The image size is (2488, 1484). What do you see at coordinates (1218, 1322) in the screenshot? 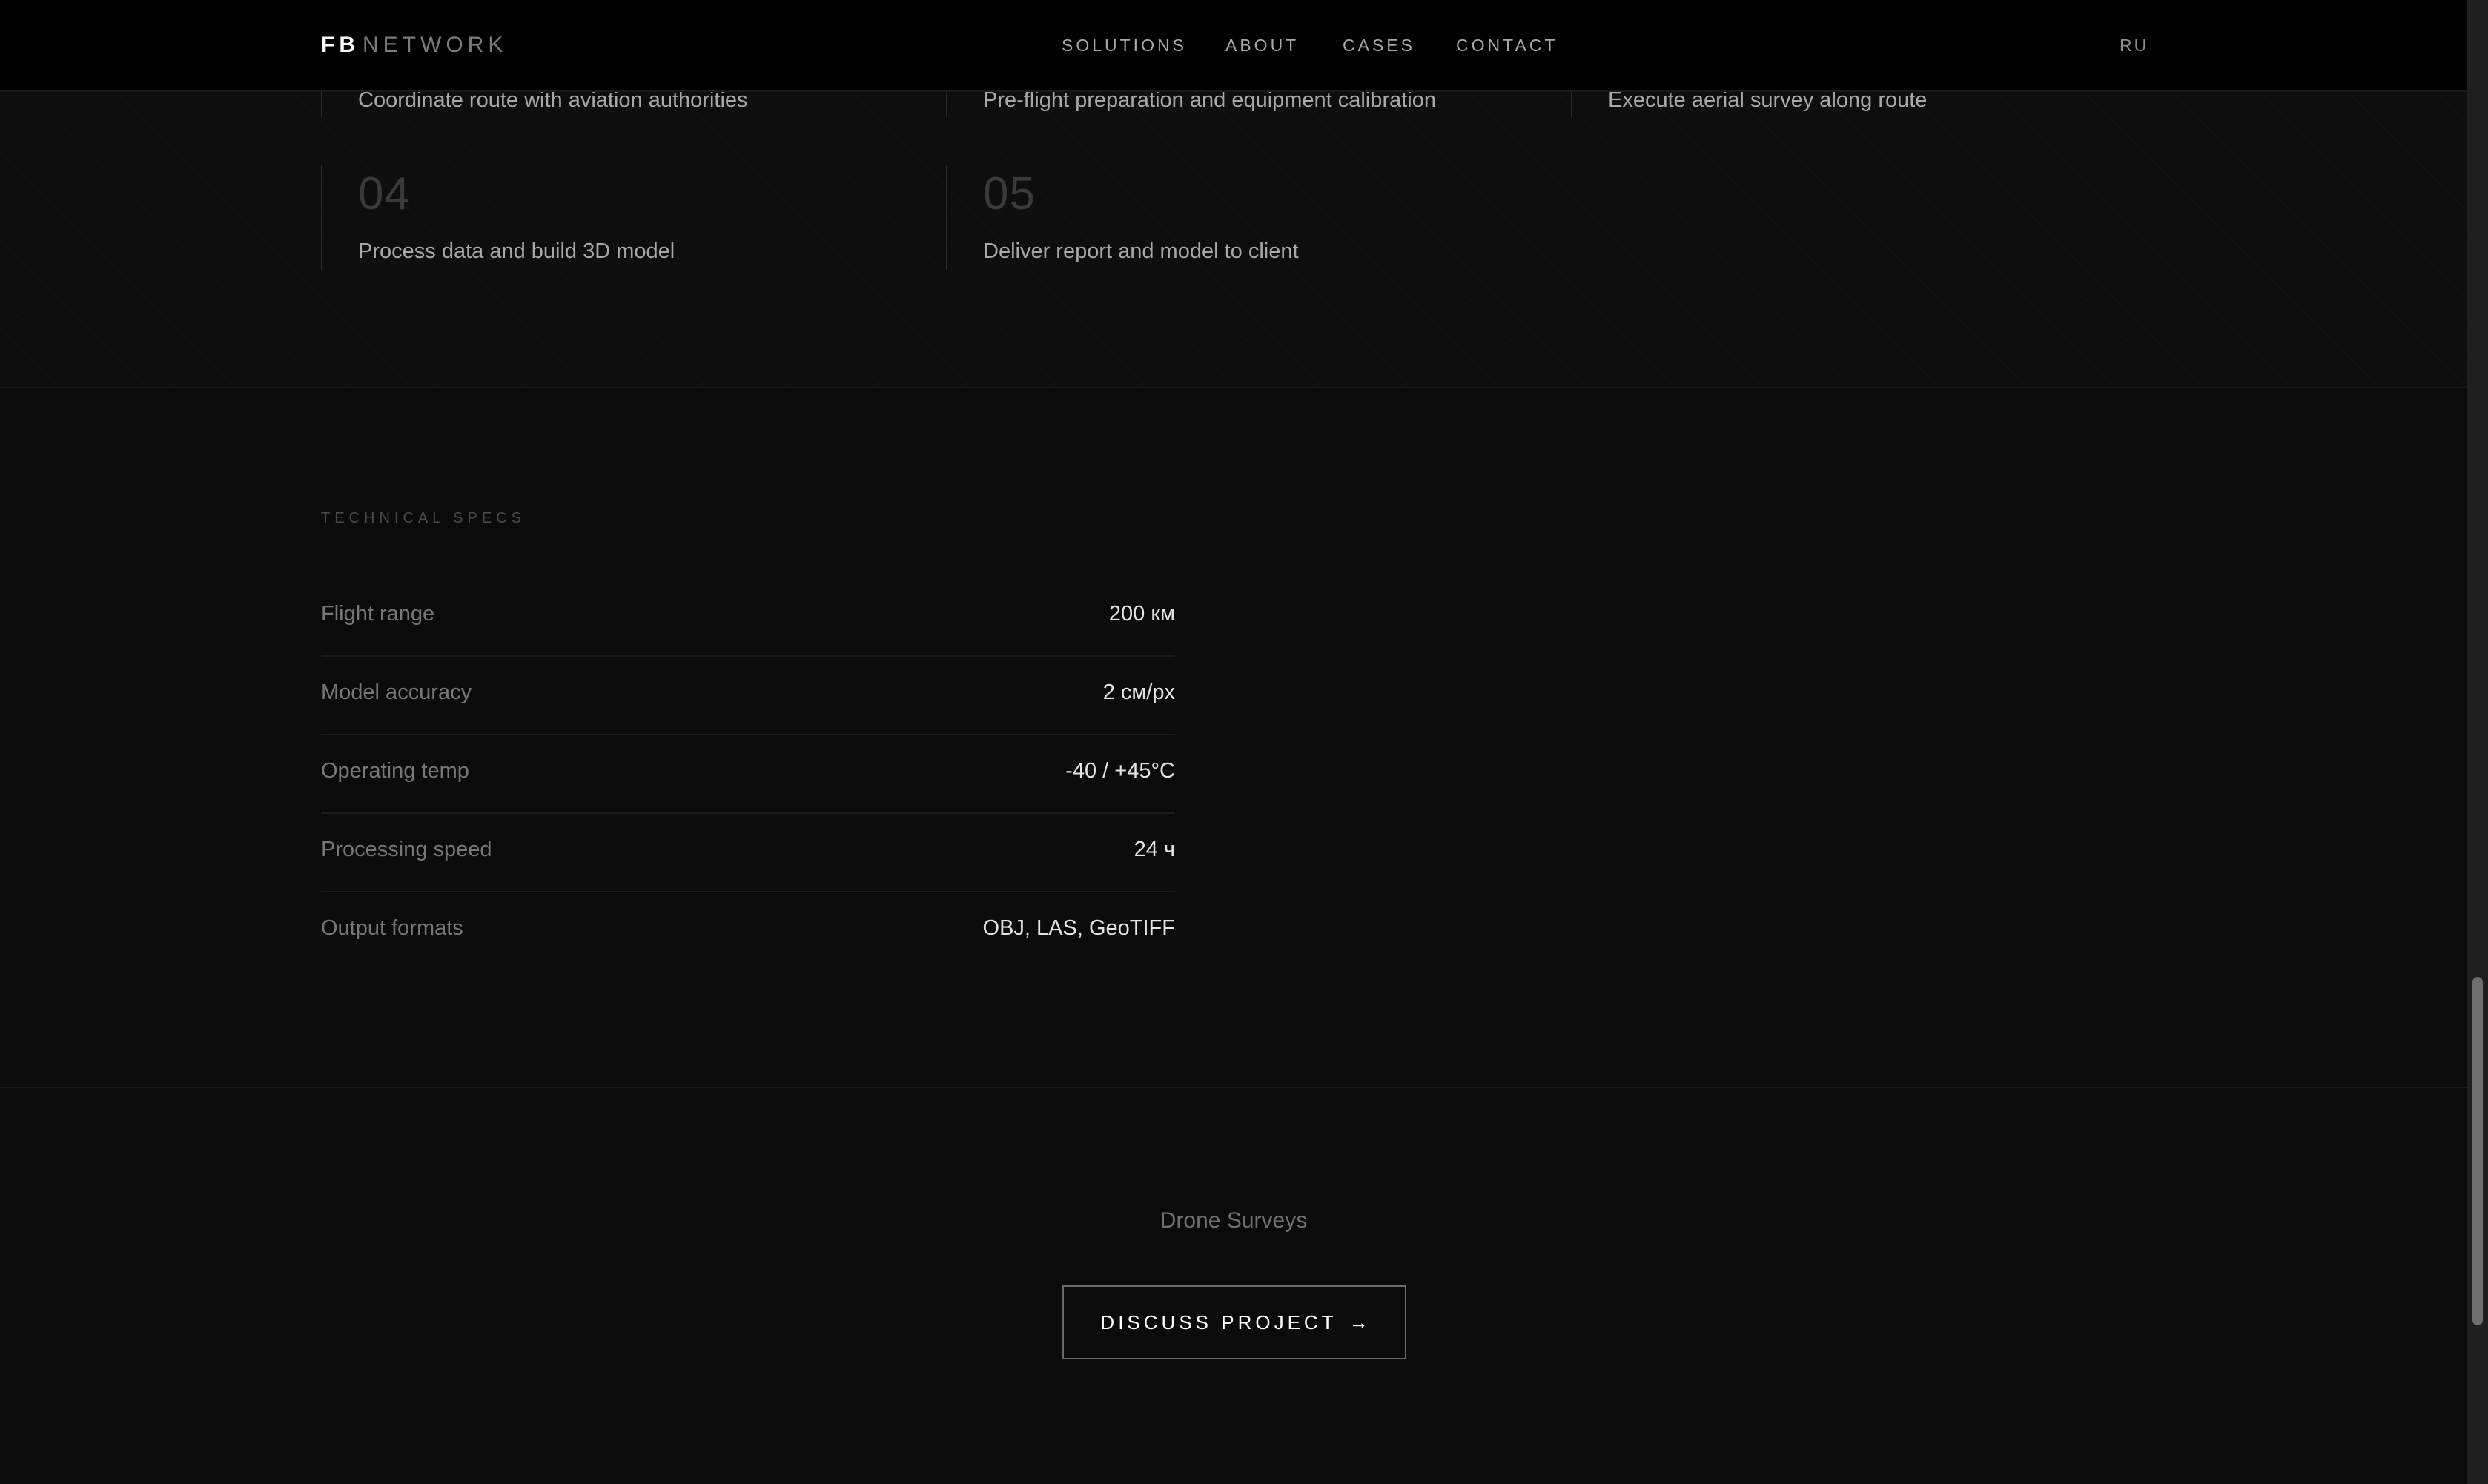
I see `button-label: DISCUSS PROJECT` at bounding box center [1218, 1322].